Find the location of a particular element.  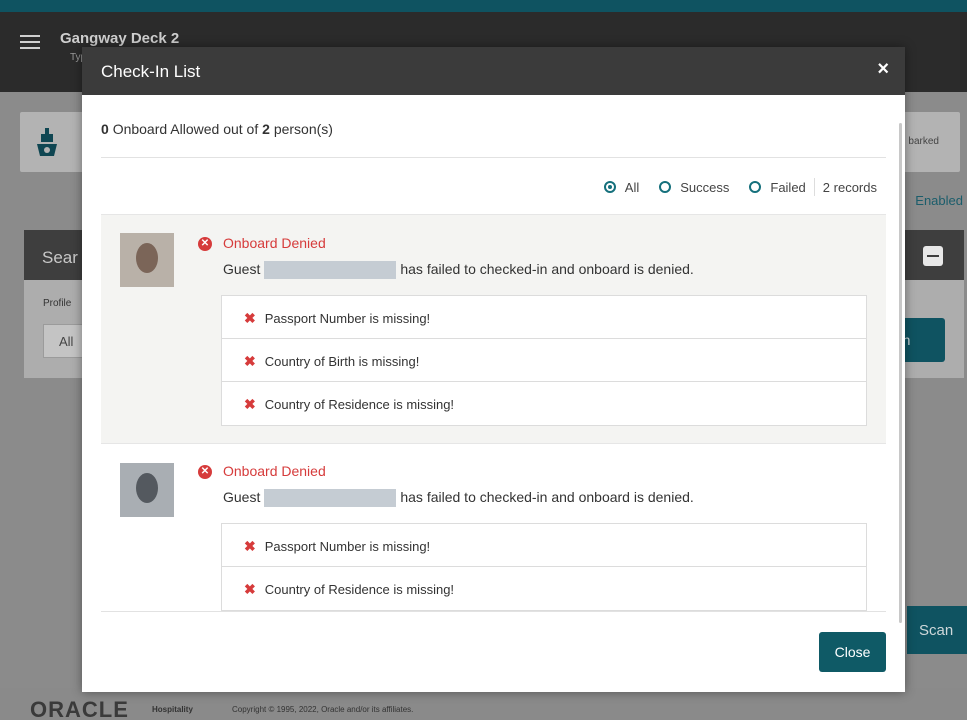

total-count: 2 is located at coordinates (266, 129).